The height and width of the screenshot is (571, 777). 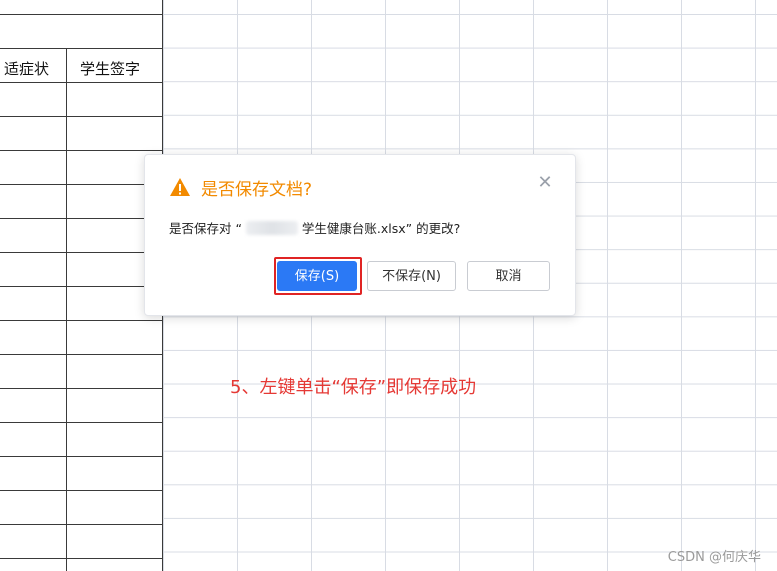 I want to click on column-divider, so click(x=66, y=309).